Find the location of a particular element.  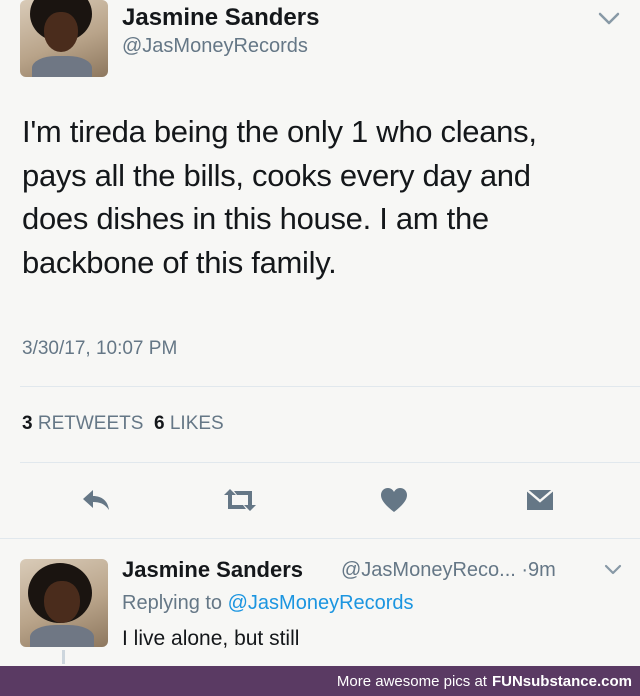

message-icon is located at coordinates (540, 499).